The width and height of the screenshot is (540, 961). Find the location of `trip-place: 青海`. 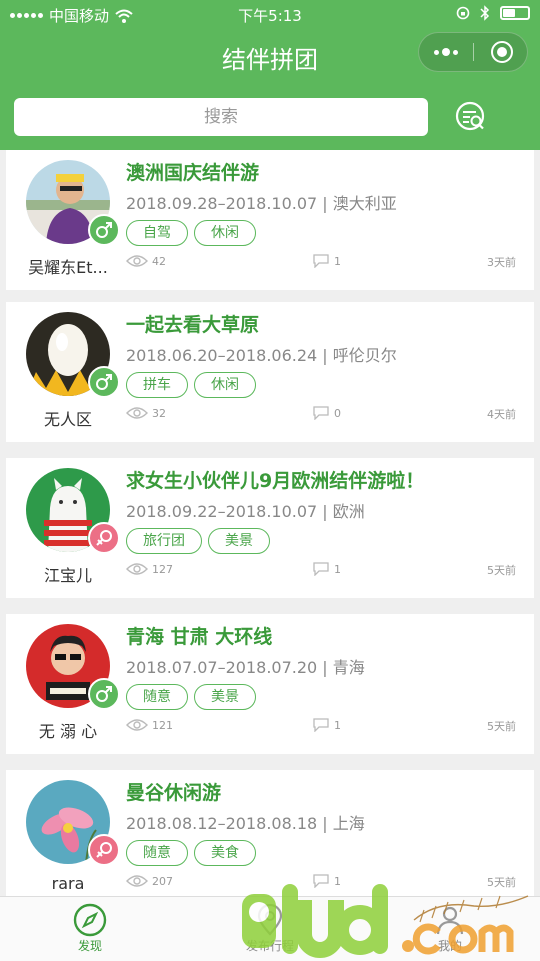

trip-place: 青海 is located at coordinates (348, 667).